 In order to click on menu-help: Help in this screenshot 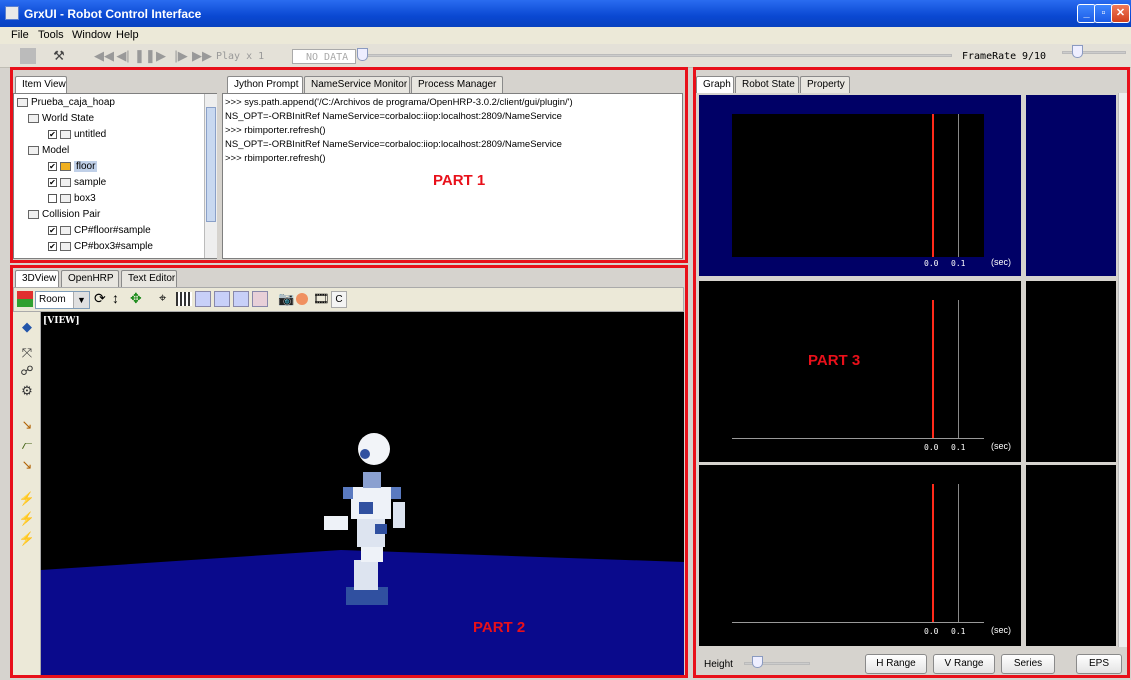, I will do `click(127, 35)`.